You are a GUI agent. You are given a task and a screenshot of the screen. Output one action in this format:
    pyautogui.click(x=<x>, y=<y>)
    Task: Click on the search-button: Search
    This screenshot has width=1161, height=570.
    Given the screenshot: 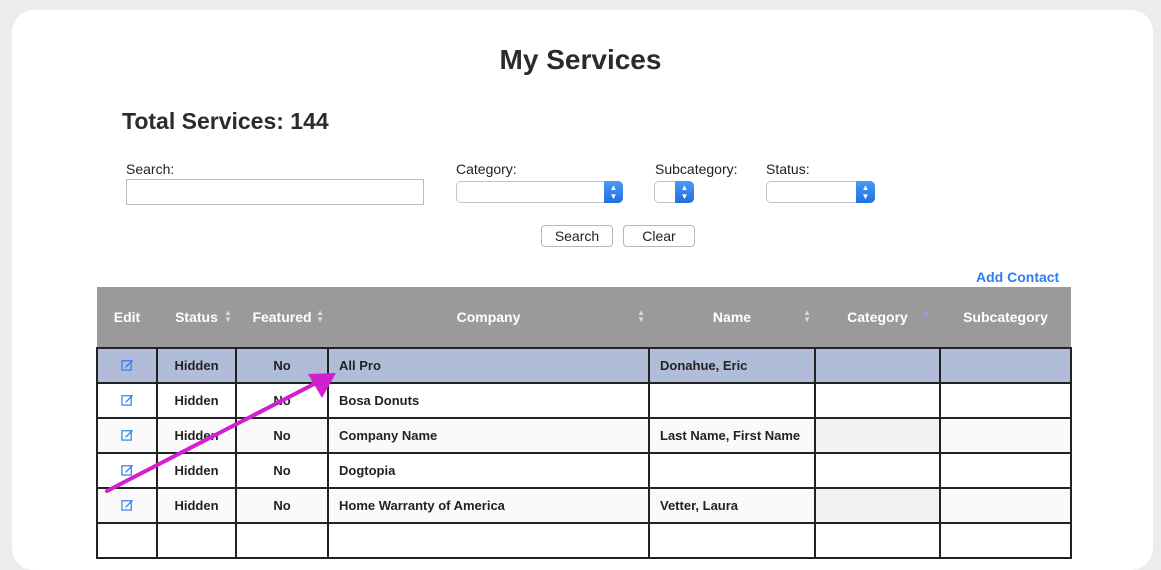 What is the action you would take?
    pyautogui.click(x=577, y=236)
    